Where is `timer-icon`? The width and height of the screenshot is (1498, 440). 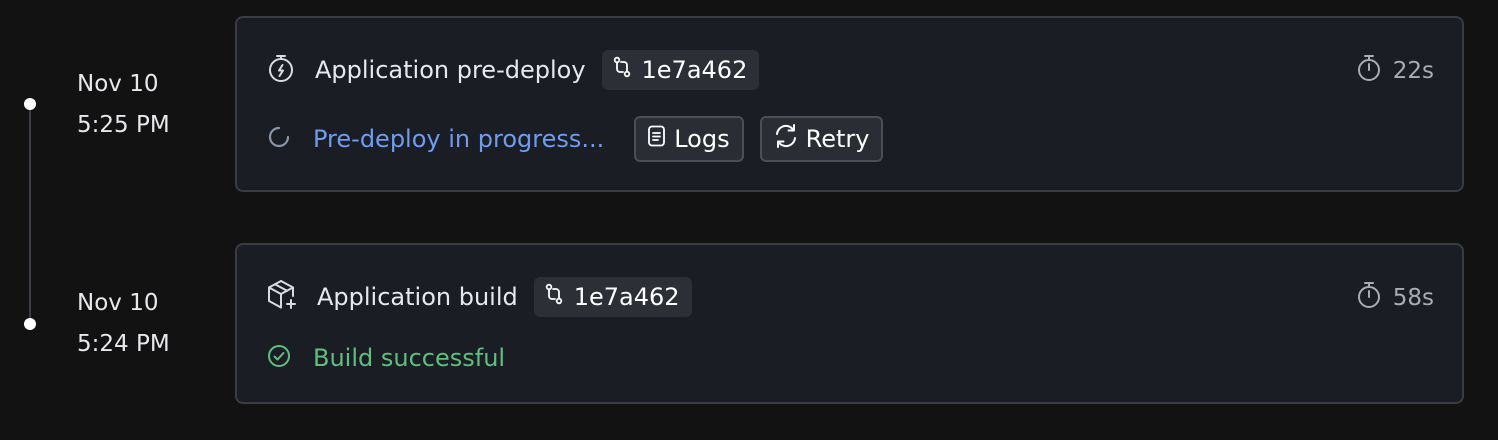 timer-icon is located at coordinates (281, 70).